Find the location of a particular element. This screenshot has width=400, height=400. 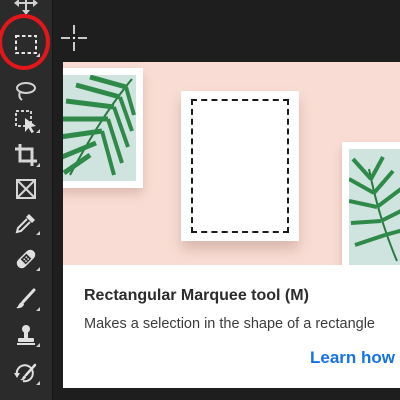

lasso-tool-button is located at coordinates (26, 91).